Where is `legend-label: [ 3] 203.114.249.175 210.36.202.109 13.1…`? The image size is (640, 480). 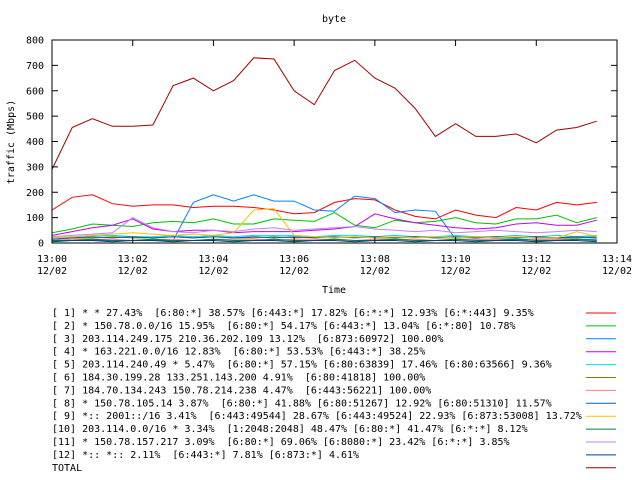
legend-label: [ 3] 203.114.249.175 210.36.202.109 13.1… is located at coordinates (247, 339).